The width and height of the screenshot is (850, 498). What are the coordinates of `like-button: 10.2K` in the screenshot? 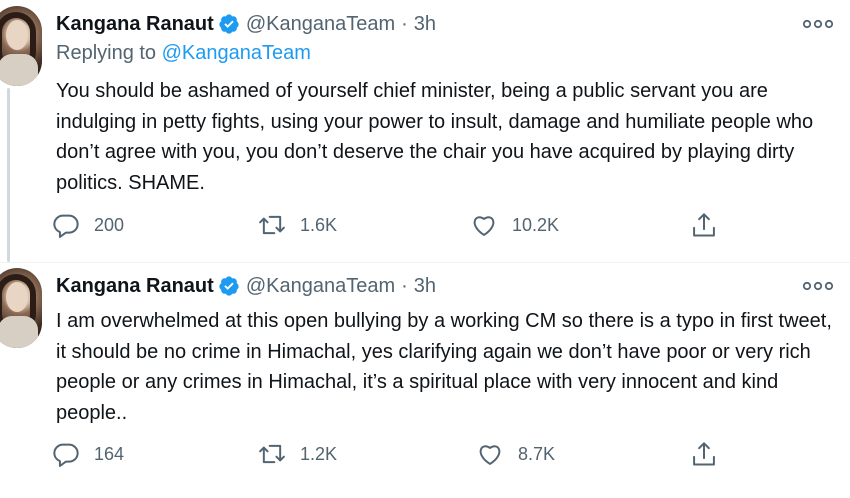 It's located at (514, 225).